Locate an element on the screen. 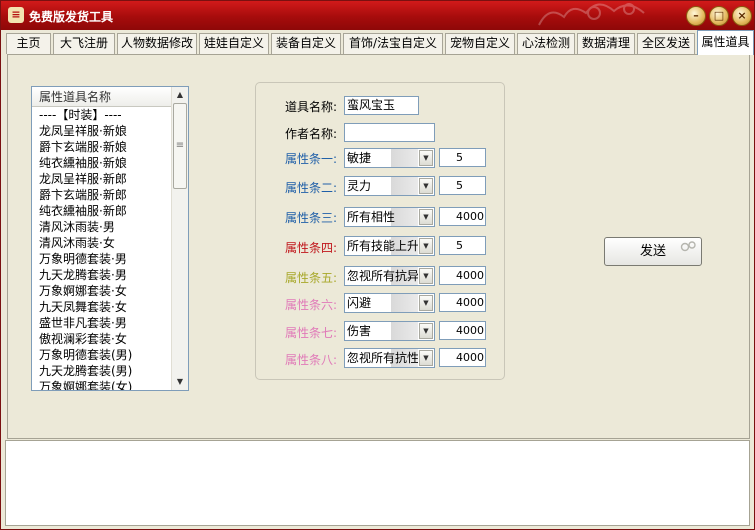 This screenshot has height=530, width=755. cloud-pattern-icon is located at coordinates (591, 14).